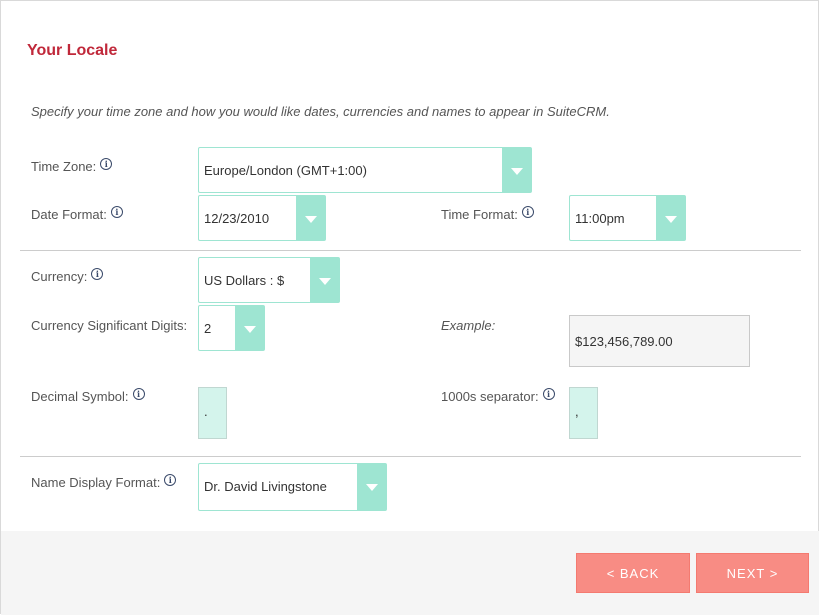  I want to click on next-button: NEXT >, so click(752, 573).